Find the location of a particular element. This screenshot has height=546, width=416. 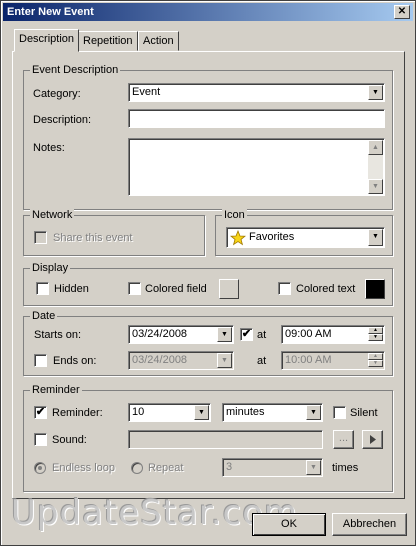

times-label: times is located at coordinates (345, 468).